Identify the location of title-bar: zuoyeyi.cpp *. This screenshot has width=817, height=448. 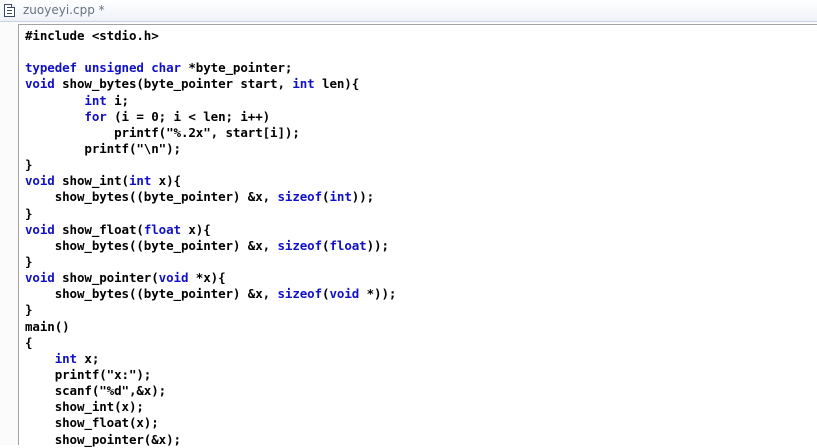
(408, 11).